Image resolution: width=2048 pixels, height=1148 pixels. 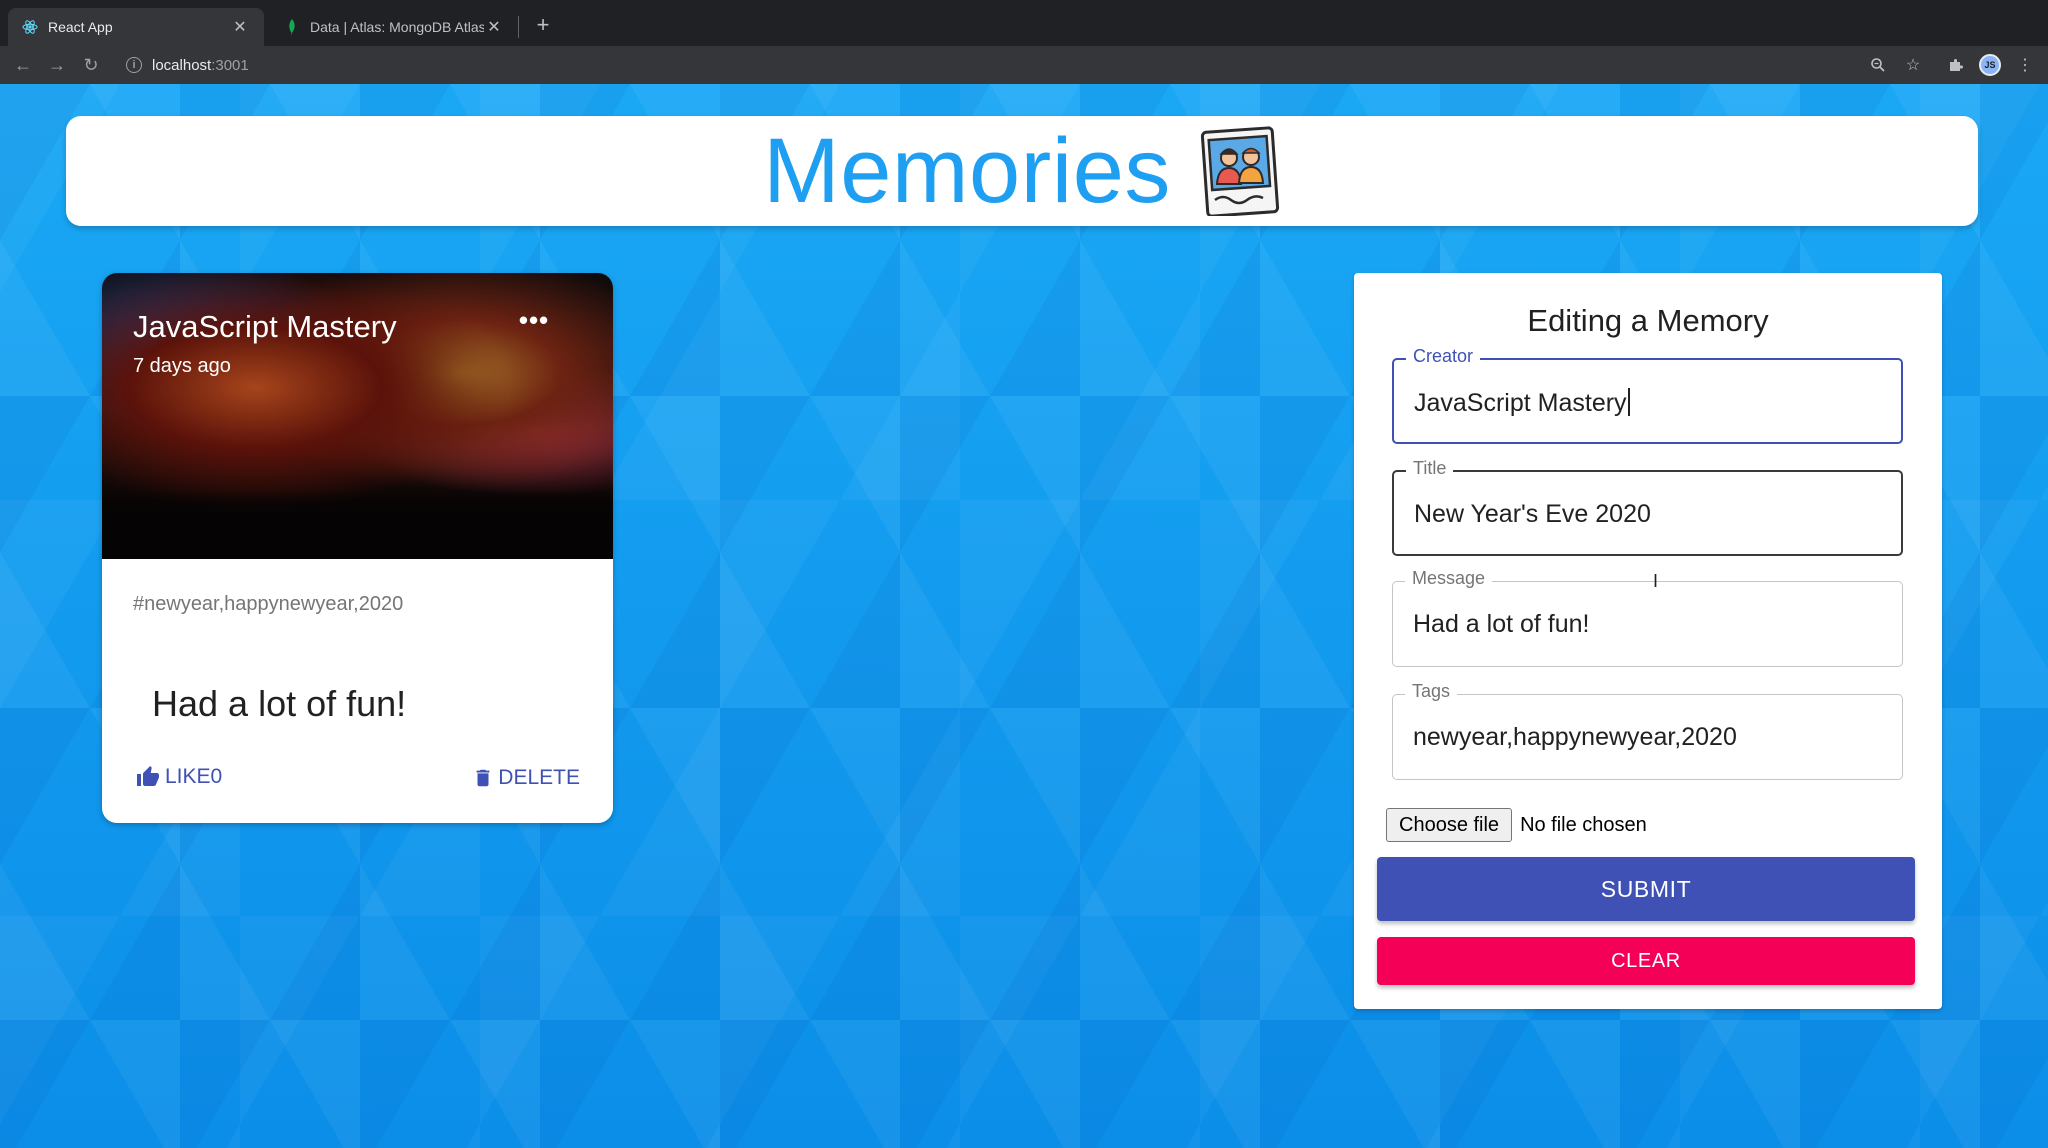 What do you see at coordinates (1449, 578) in the screenshot?
I see `message-label: Message` at bounding box center [1449, 578].